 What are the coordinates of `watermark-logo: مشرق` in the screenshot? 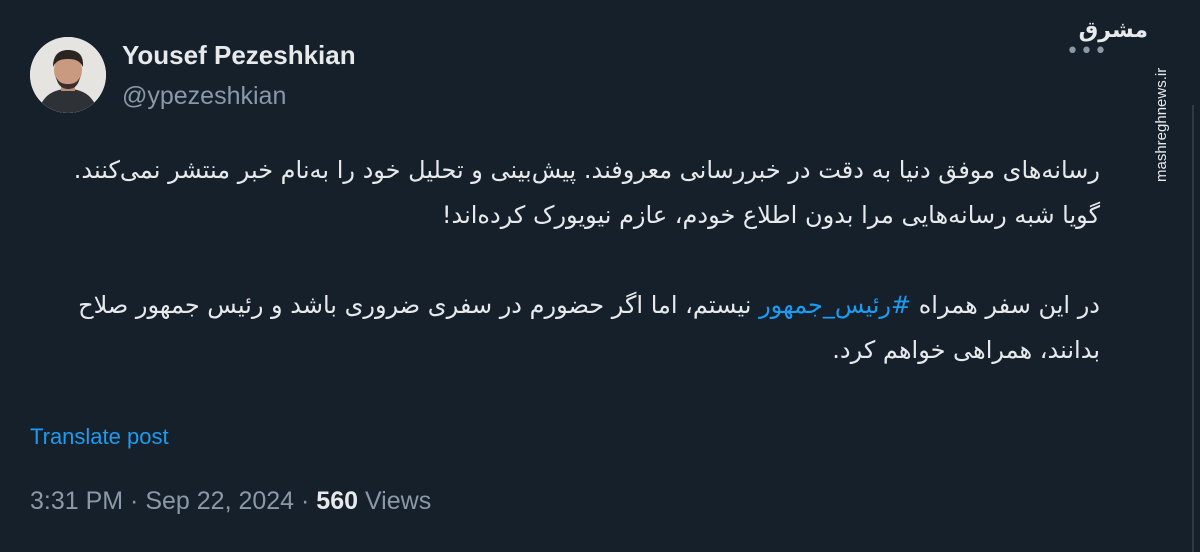 It's located at (1113, 30).